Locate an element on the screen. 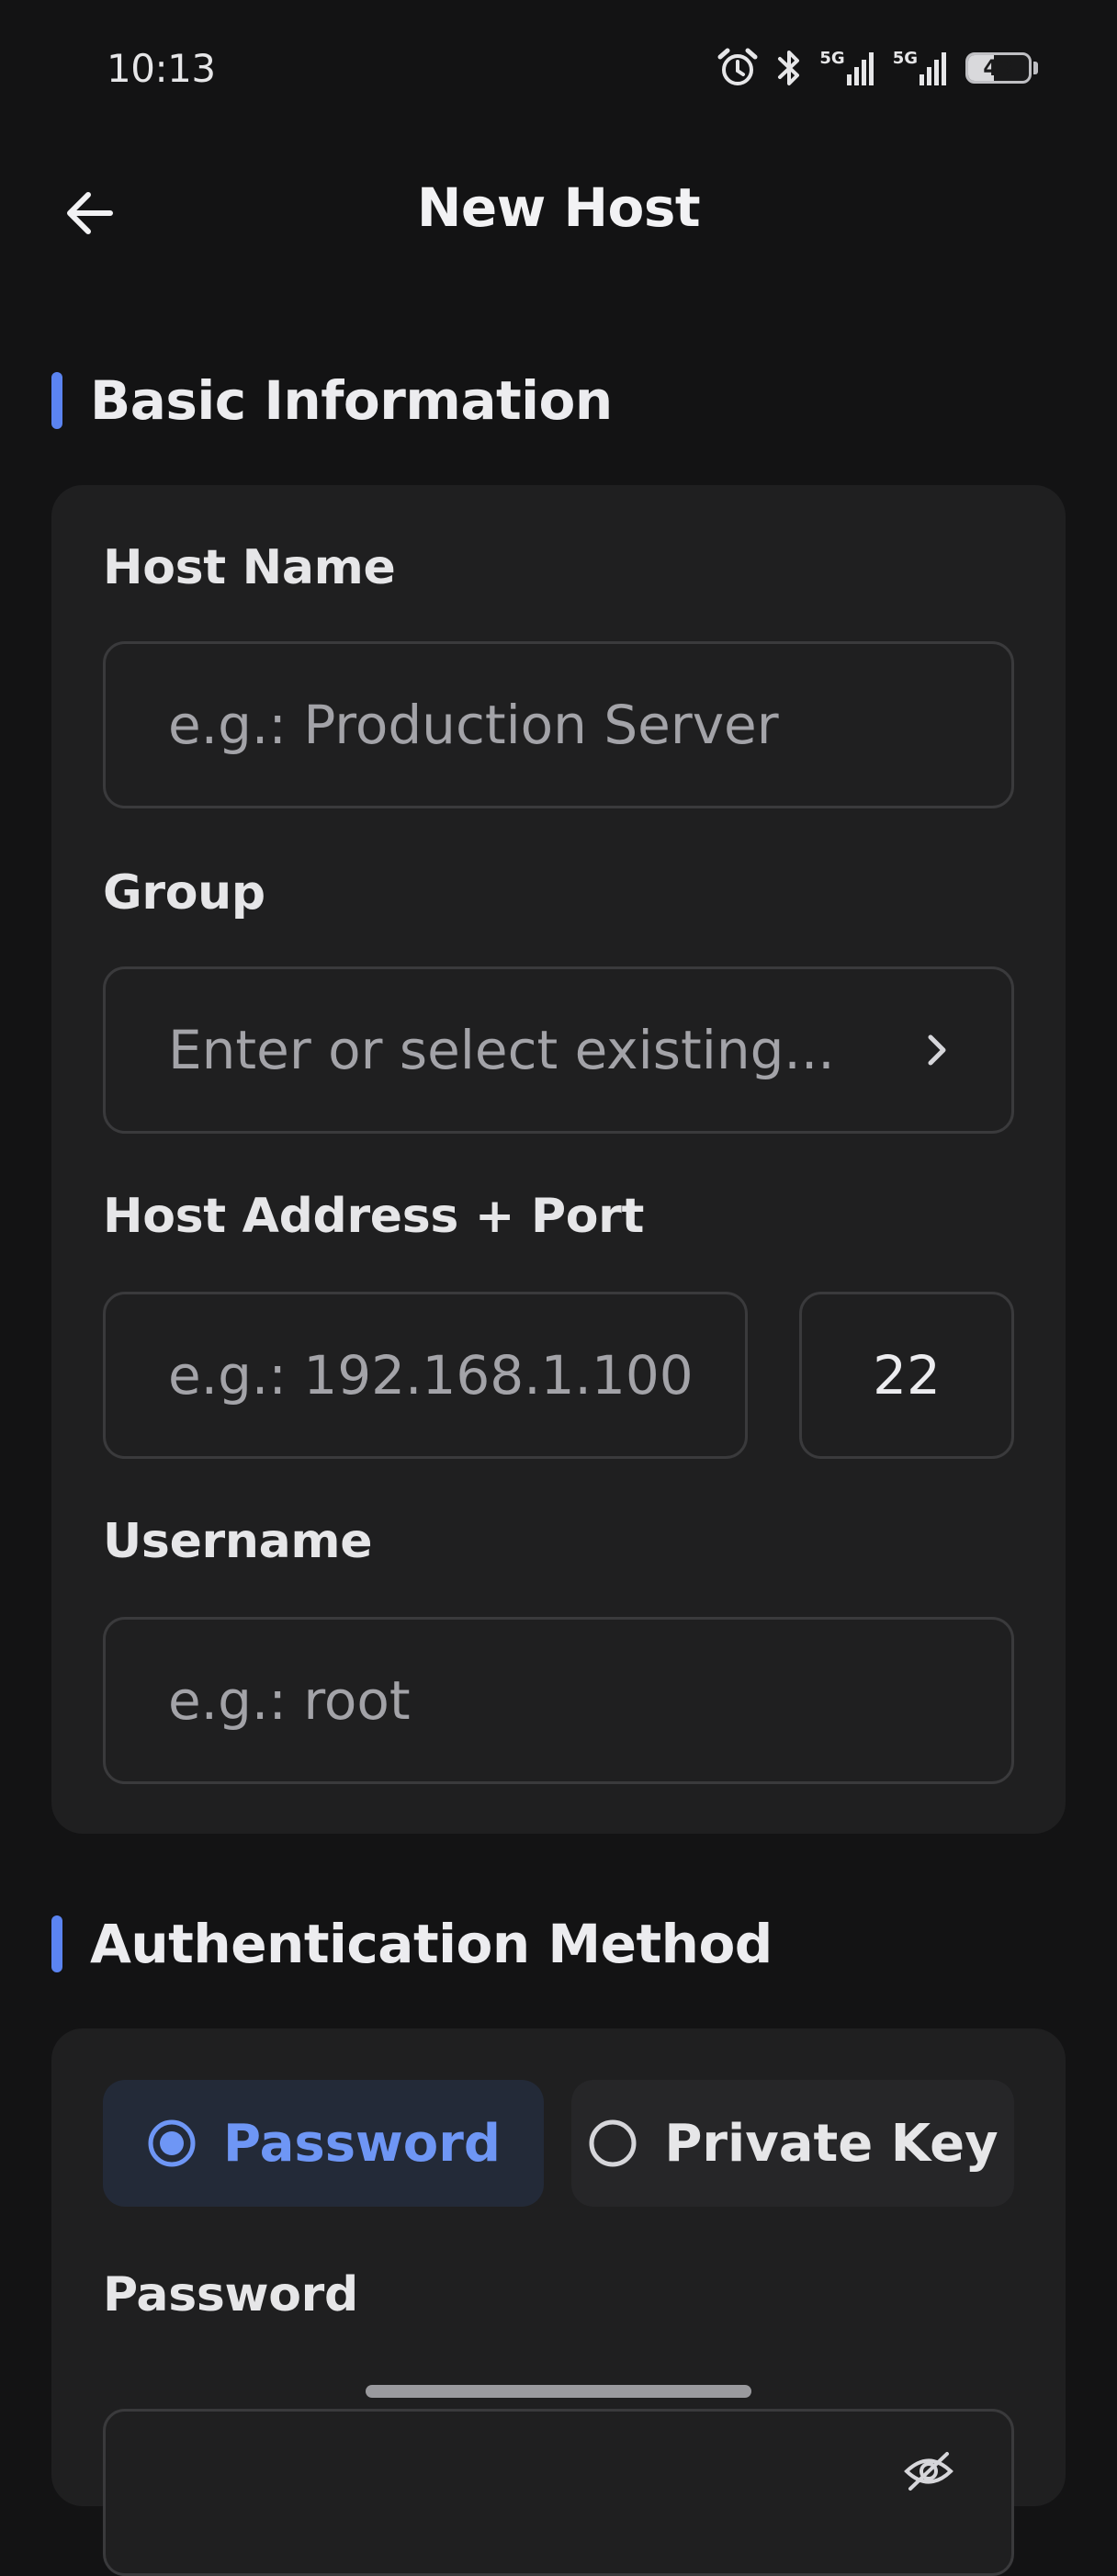 The height and width of the screenshot is (2576, 1117). host-name-field is located at coordinates (558, 724).